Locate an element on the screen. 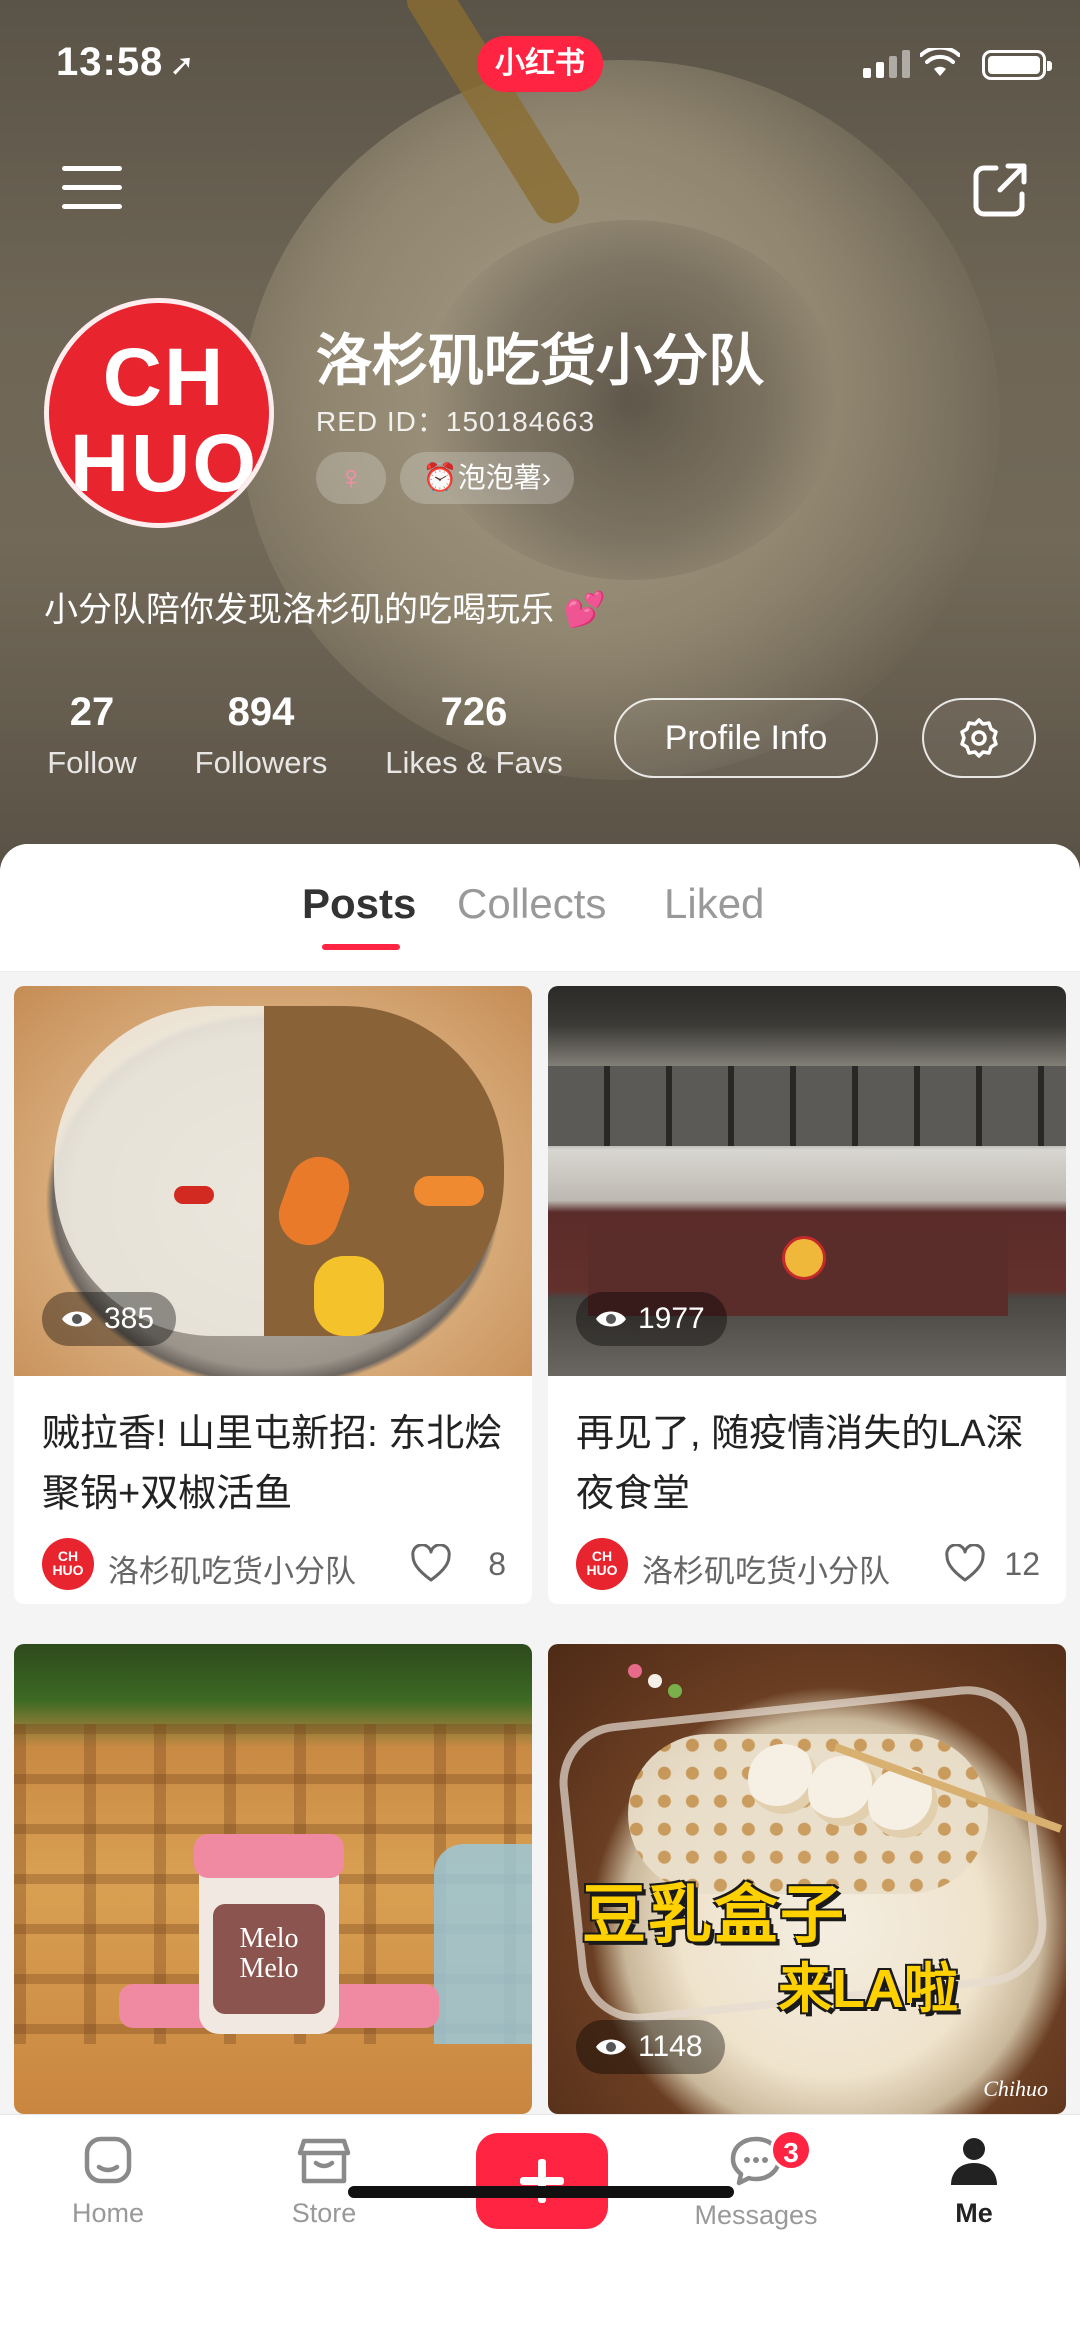 This screenshot has width=1080, height=2339. status-time: 13:58 ➚ is located at coordinates (126, 62).